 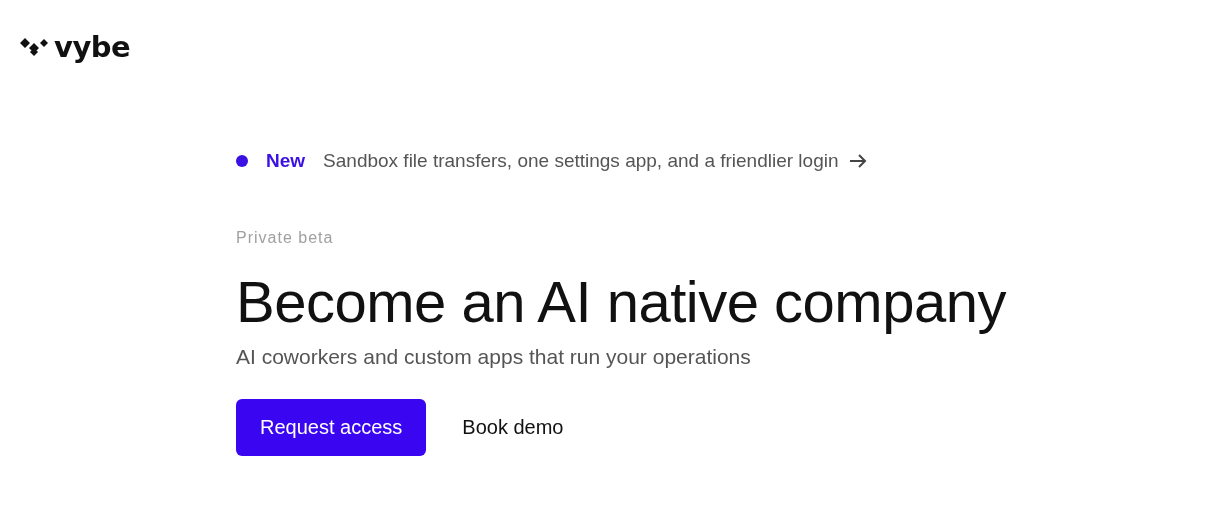 What do you see at coordinates (35, 47) in the screenshot?
I see `logo-icon` at bounding box center [35, 47].